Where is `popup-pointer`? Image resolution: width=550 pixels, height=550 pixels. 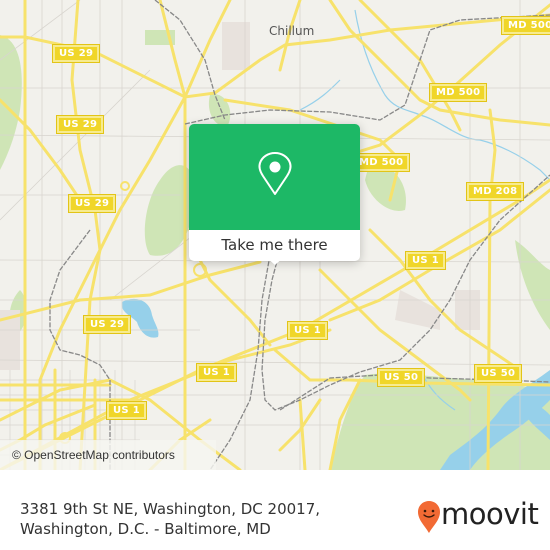
popup-pointer is located at coordinates (275, 260).